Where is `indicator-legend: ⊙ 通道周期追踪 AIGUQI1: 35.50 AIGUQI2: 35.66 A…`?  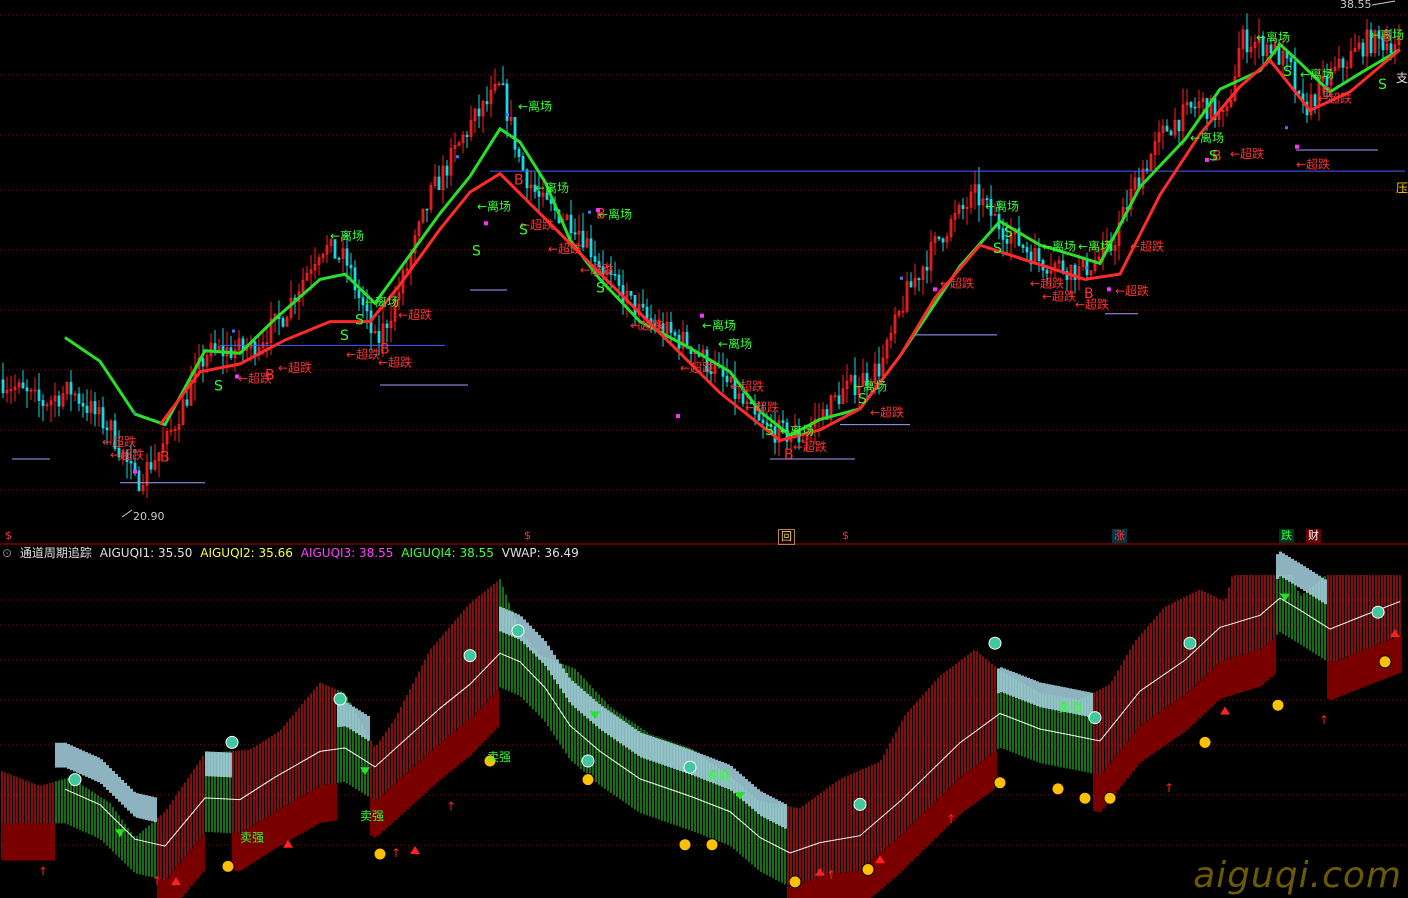 indicator-legend: ⊙ 通道周期追踪 AIGUQI1: 35.50 AIGUQI2: 35.66 A… is located at coordinates (292, 553).